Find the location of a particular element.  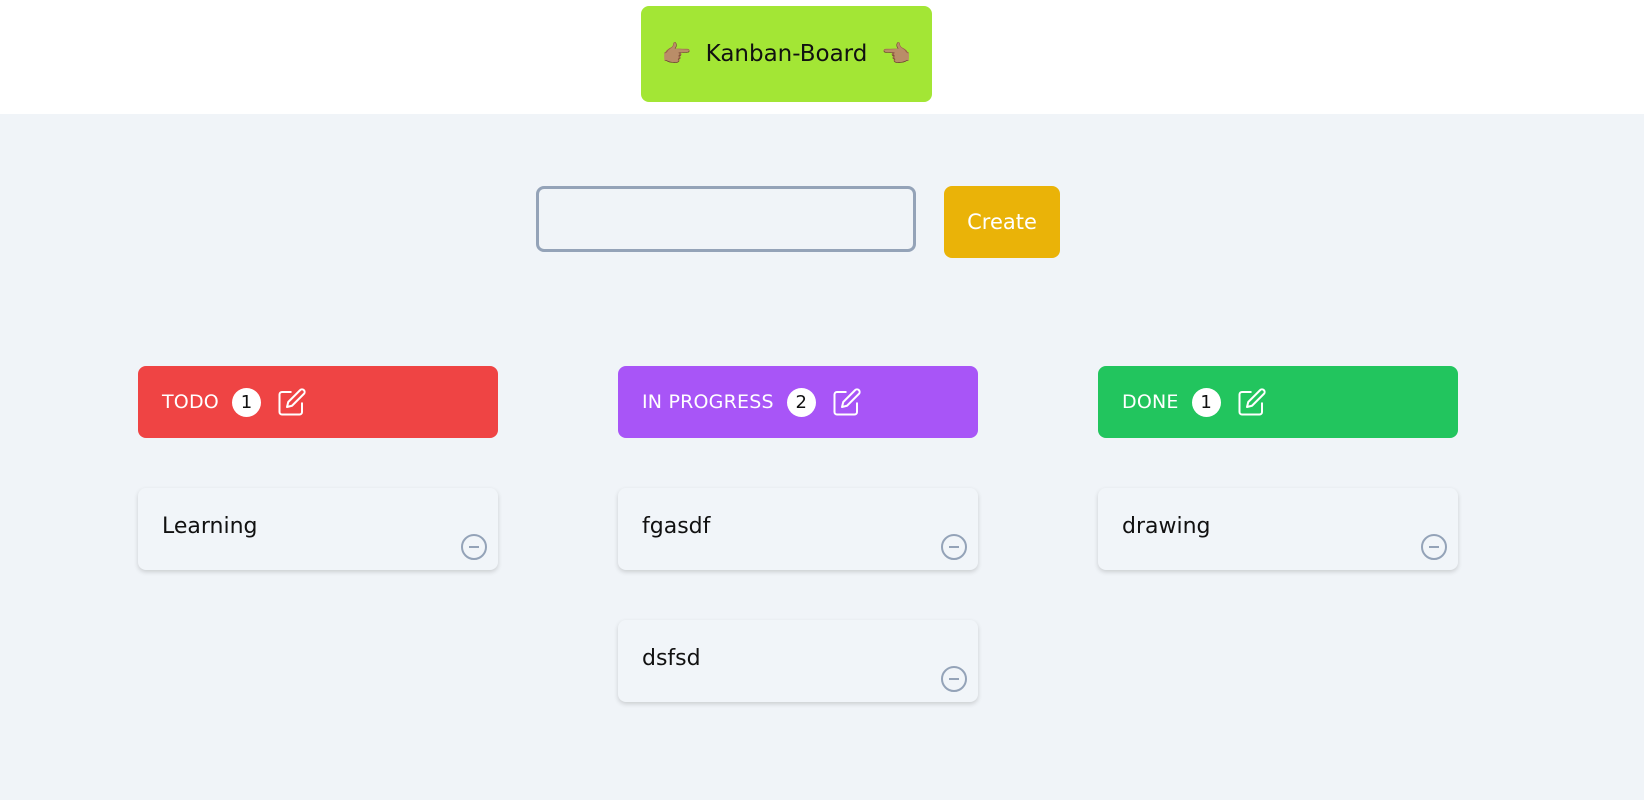

card-list: fgasdf dsfsd is located at coordinates (798, 595).